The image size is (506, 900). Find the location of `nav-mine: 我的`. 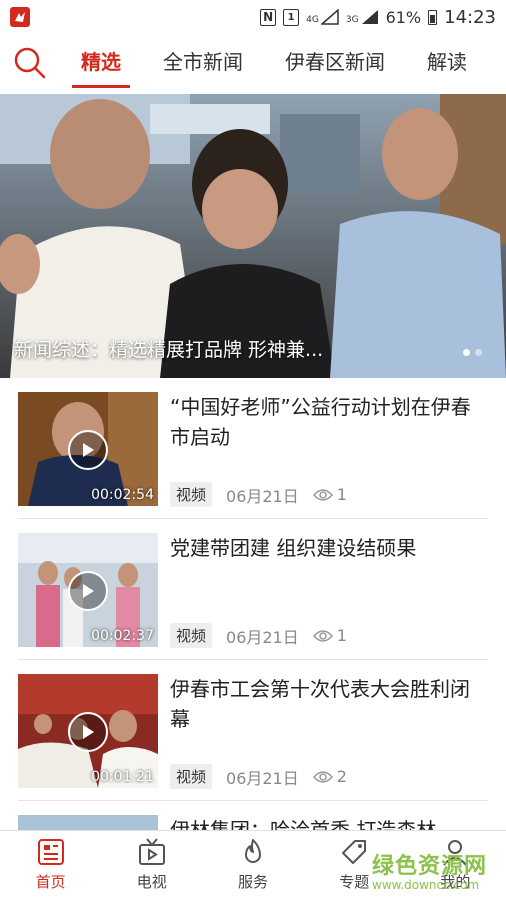

nav-mine: 我的 is located at coordinates (455, 865).